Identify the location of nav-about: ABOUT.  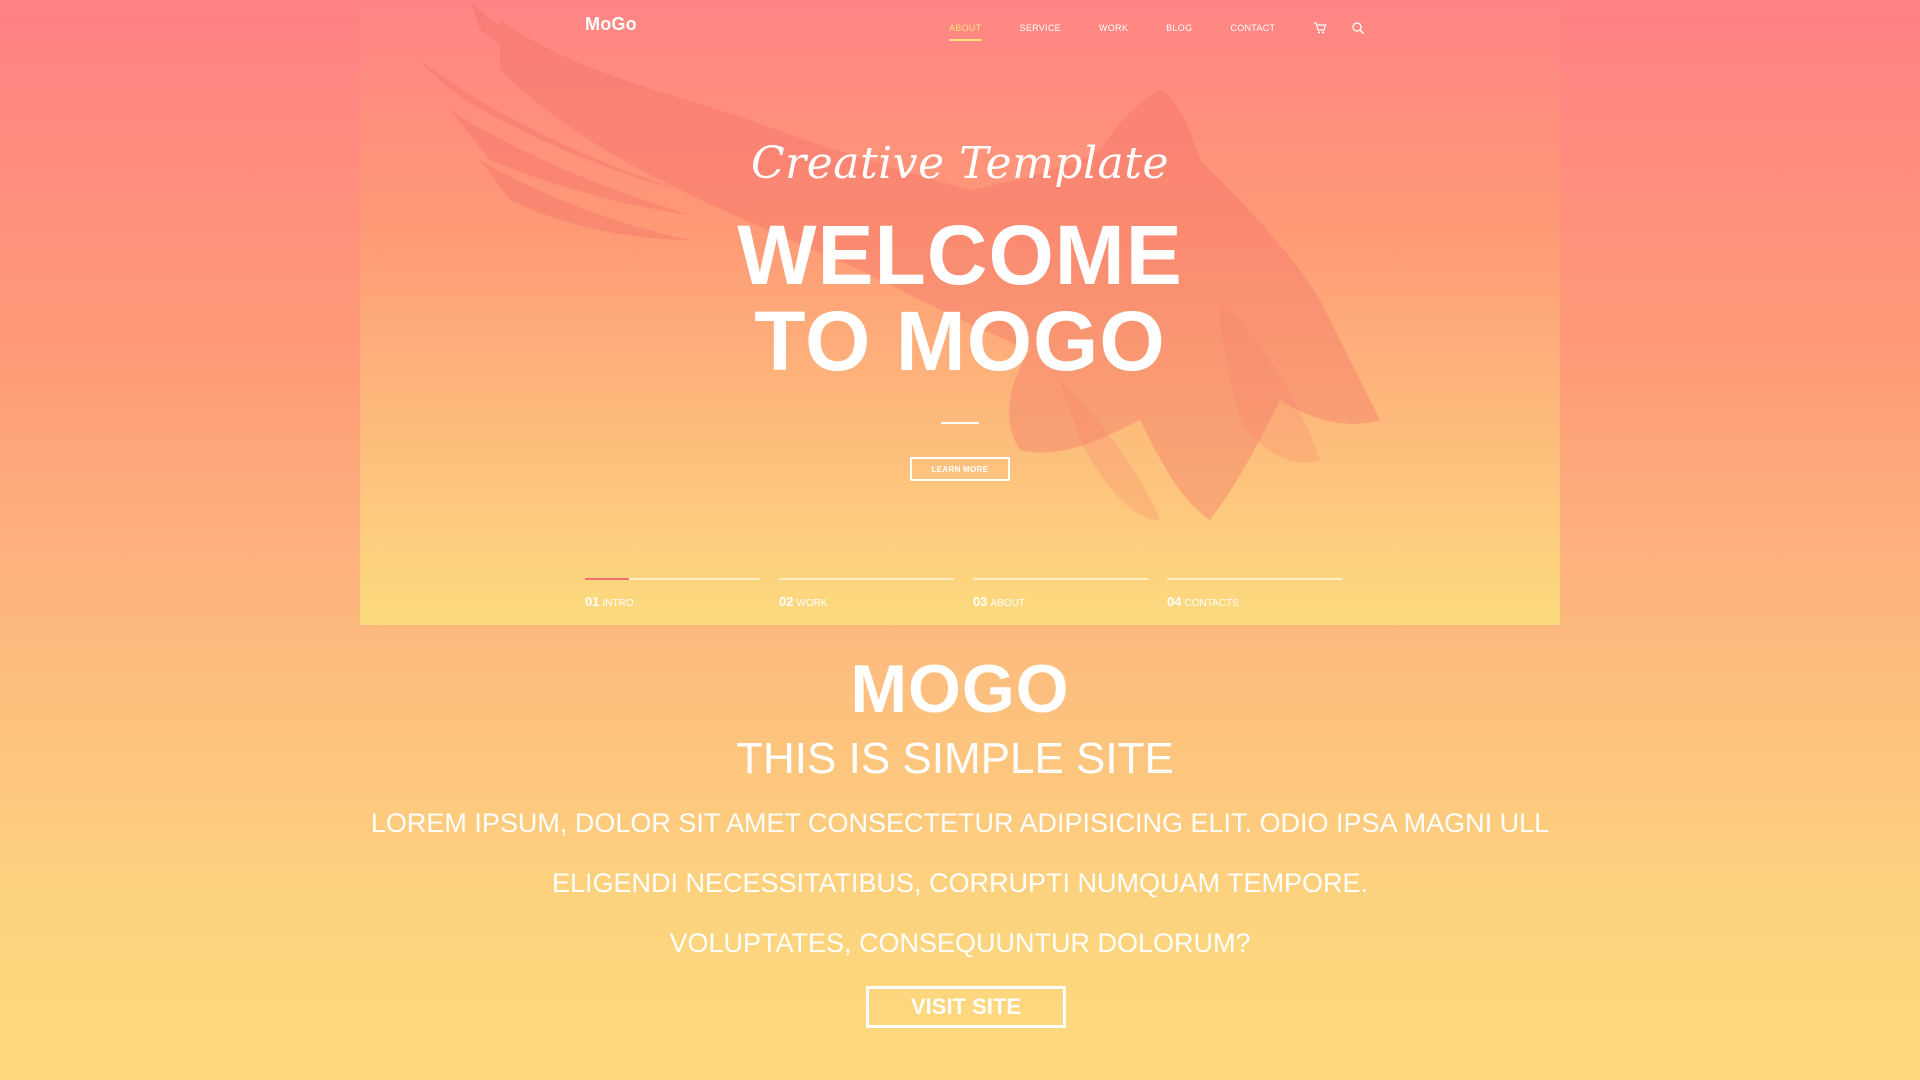
(965, 32).